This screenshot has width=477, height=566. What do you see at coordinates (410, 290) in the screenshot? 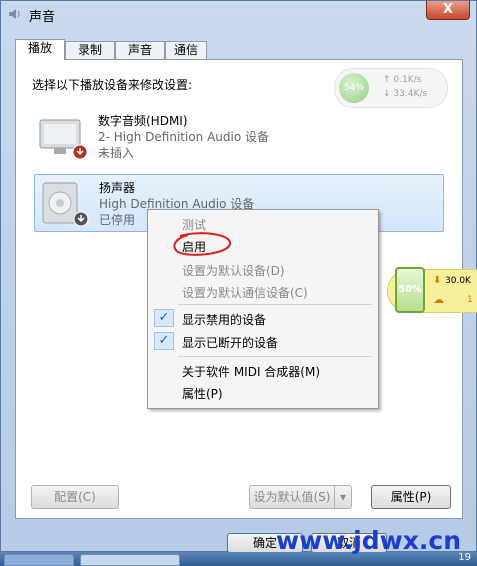
I see `gadget-percent: 50%` at bounding box center [410, 290].